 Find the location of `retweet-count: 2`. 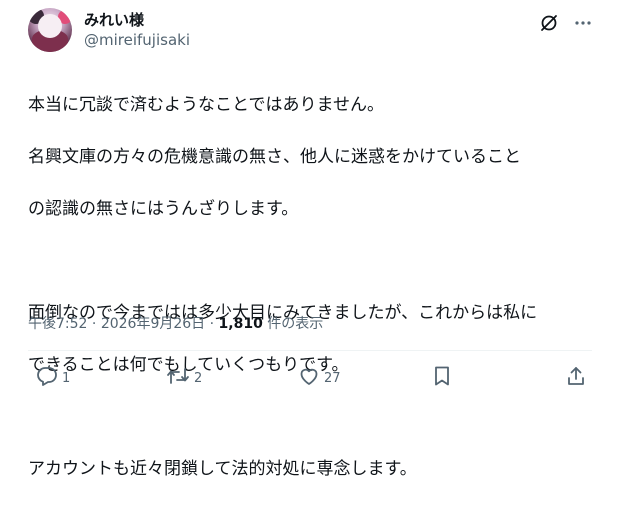

retweet-count: 2 is located at coordinates (198, 378).